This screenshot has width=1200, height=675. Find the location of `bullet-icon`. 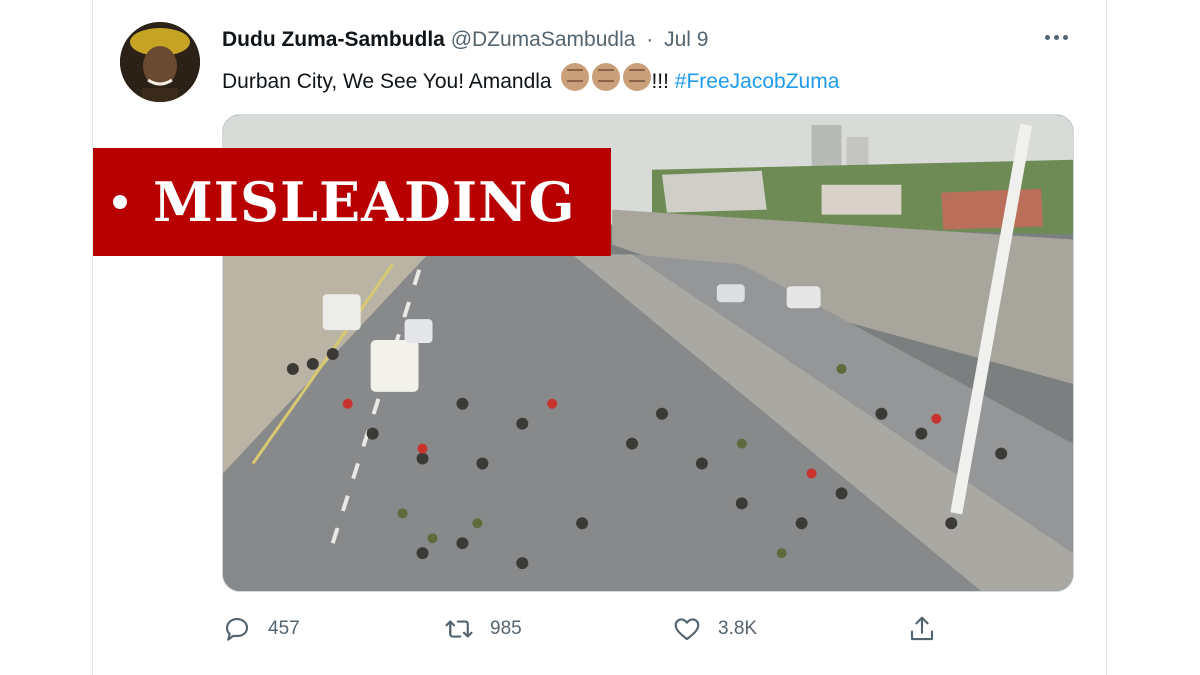

bullet-icon is located at coordinates (120, 202).